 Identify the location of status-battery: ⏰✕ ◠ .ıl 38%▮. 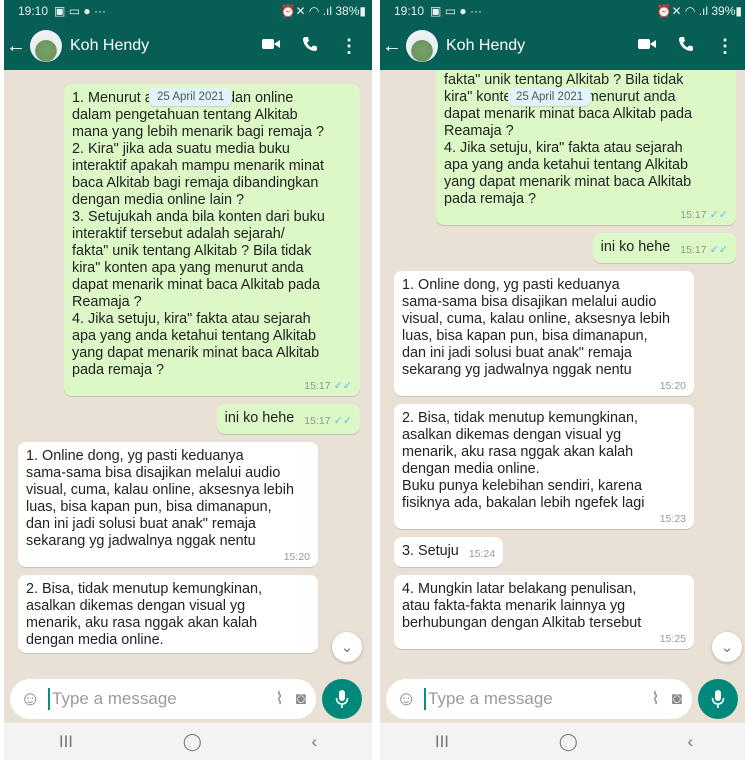
(323, 11).